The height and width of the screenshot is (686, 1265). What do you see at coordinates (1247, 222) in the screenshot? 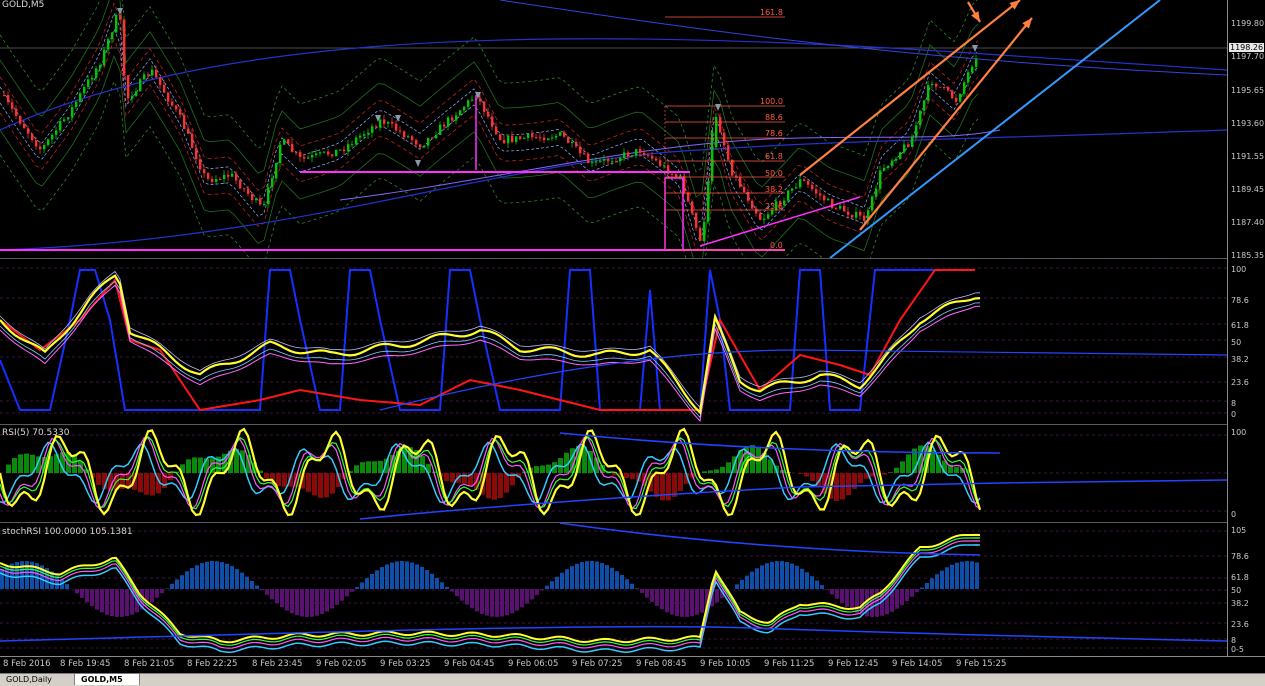
I see `price-tick-label: 1187.40` at bounding box center [1247, 222].